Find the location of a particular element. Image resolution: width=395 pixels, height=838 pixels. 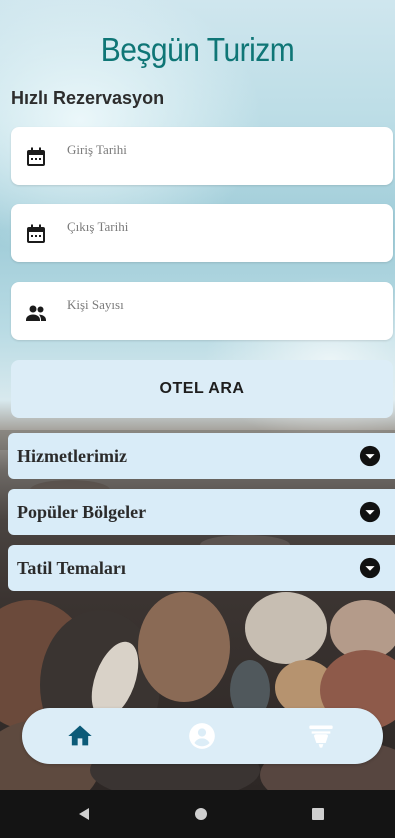

system-navigation-bar is located at coordinates (197, 814).